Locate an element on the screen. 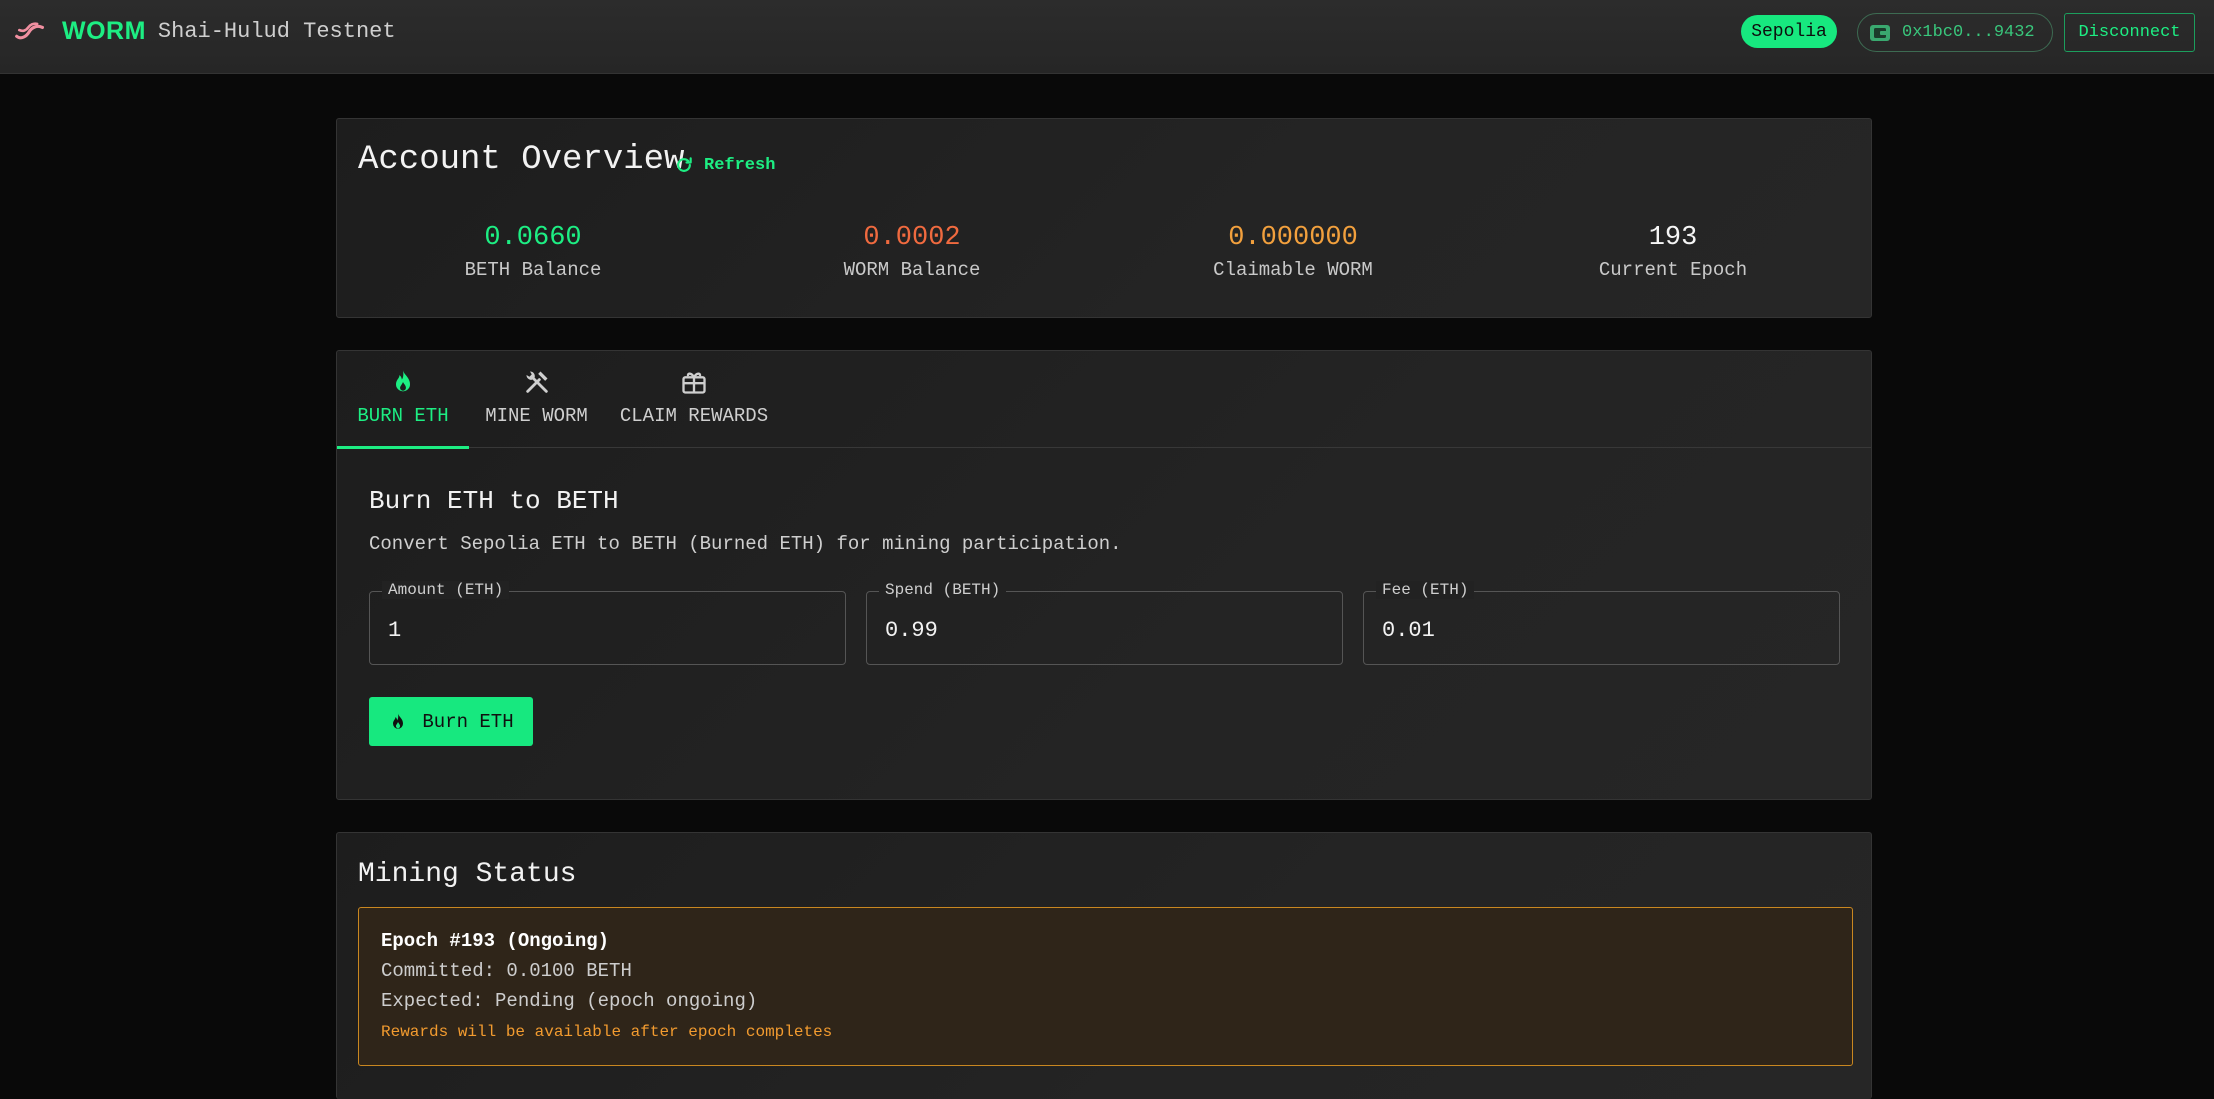 The image size is (2214, 1099). burn-eth-button: Burn ETH is located at coordinates (451, 721).